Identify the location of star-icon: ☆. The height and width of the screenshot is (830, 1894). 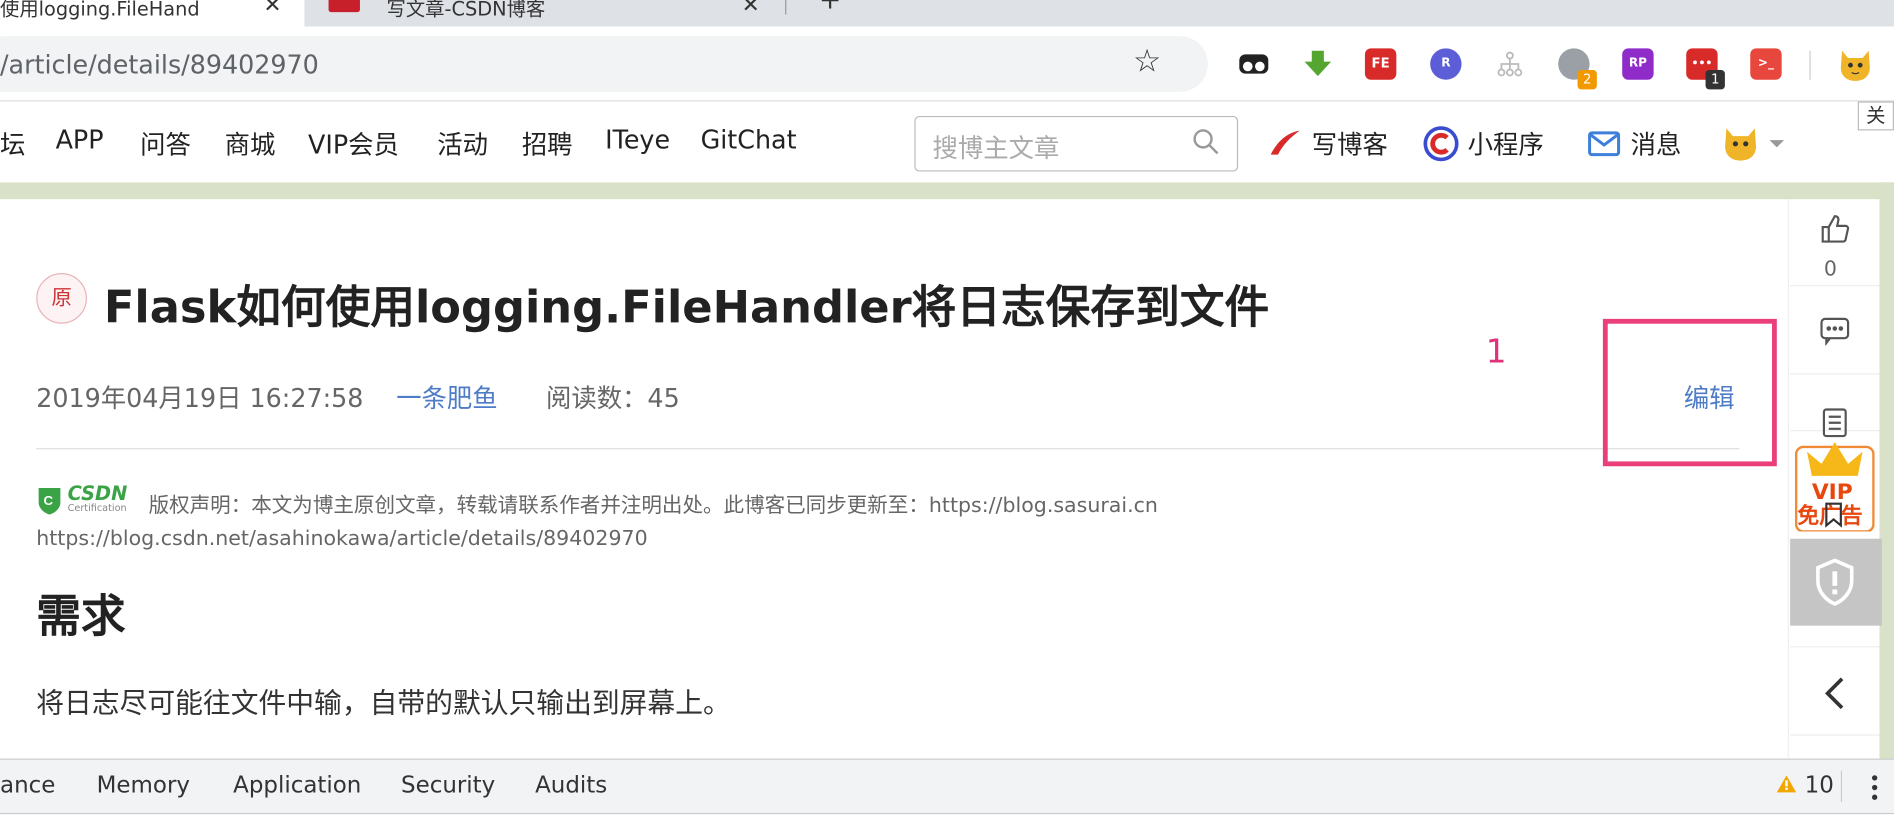
(1147, 61).